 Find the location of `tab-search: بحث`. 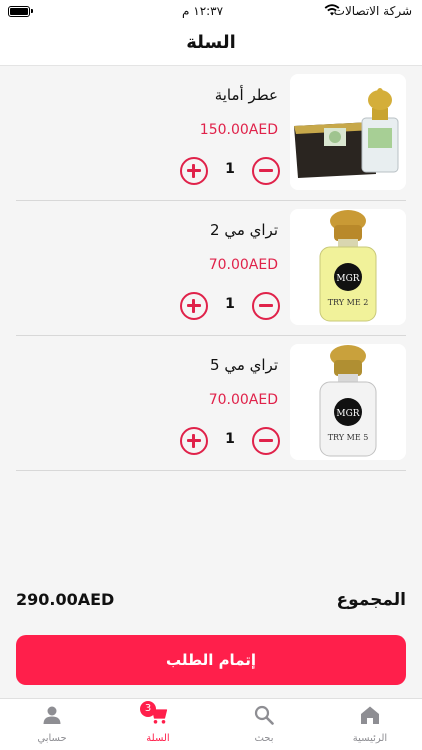

tab-search: بحث is located at coordinates (264, 724).